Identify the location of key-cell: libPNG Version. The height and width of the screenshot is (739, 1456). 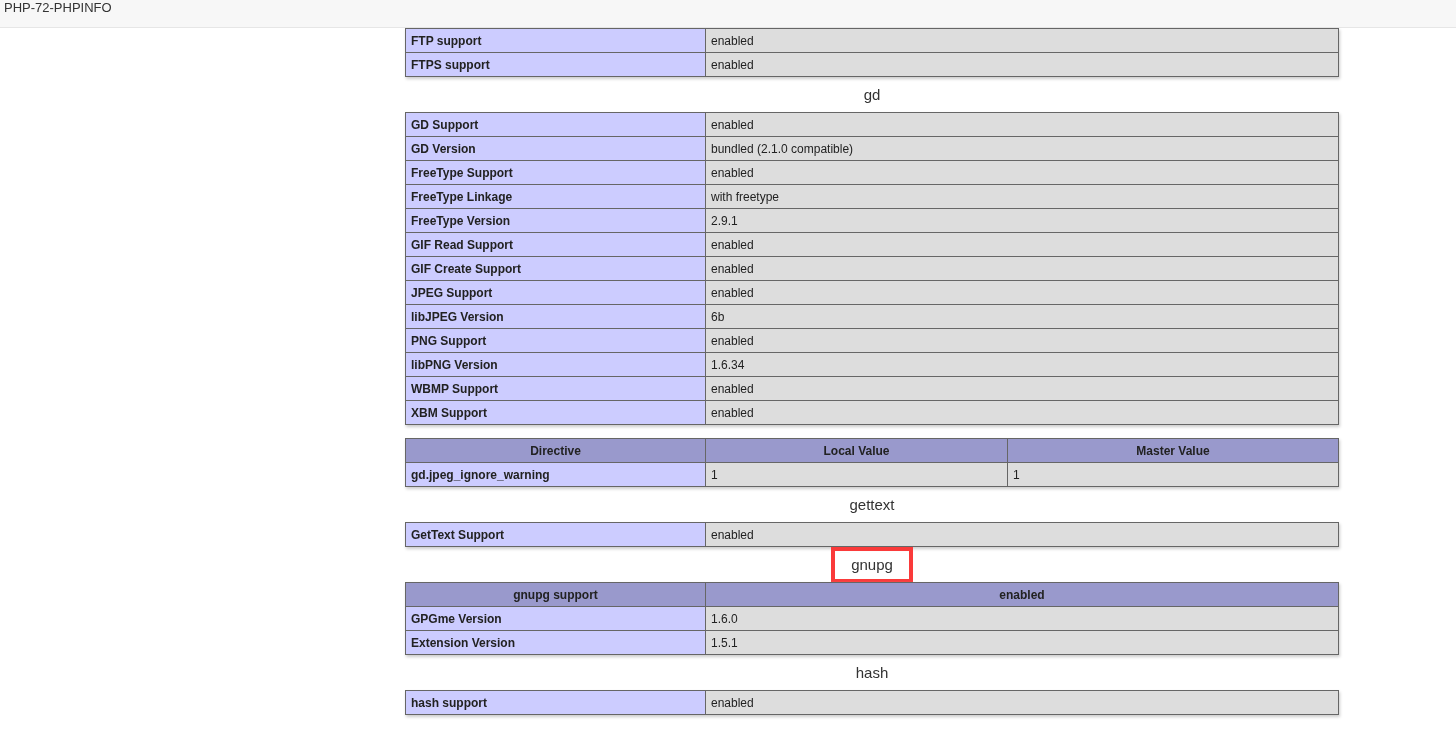
(555, 364).